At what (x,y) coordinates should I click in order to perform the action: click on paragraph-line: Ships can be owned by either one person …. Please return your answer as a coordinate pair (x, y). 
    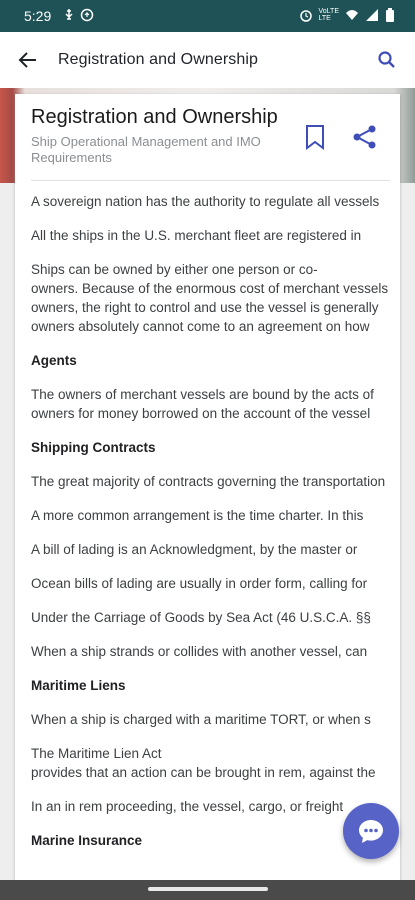
    Looking at the image, I should click on (174, 269).